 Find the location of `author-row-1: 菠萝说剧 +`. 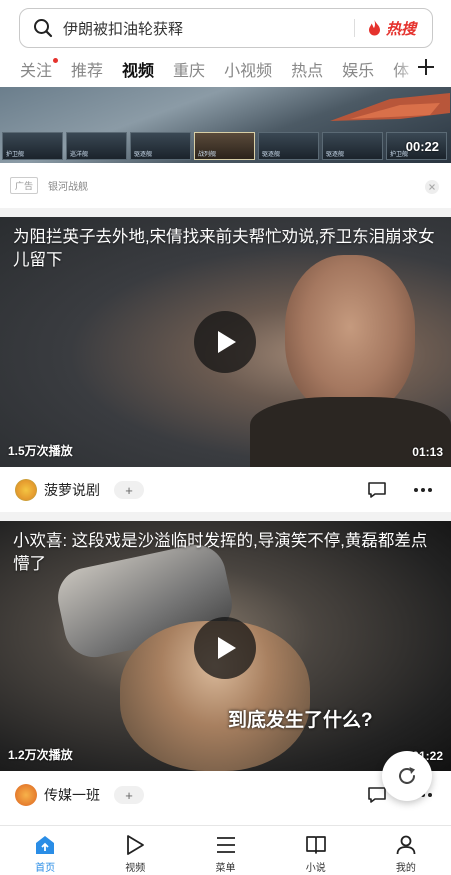

author-row-1: 菠萝说剧 + is located at coordinates (225, 490).